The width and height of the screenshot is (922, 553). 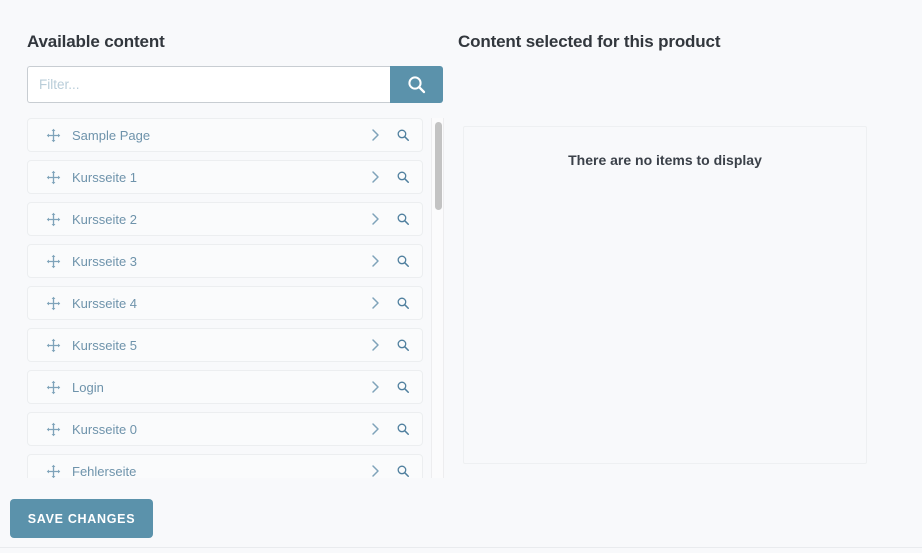 What do you see at coordinates (208, 84) in the screenshot?
I see `filter-input` at bounding box center [208, 84].